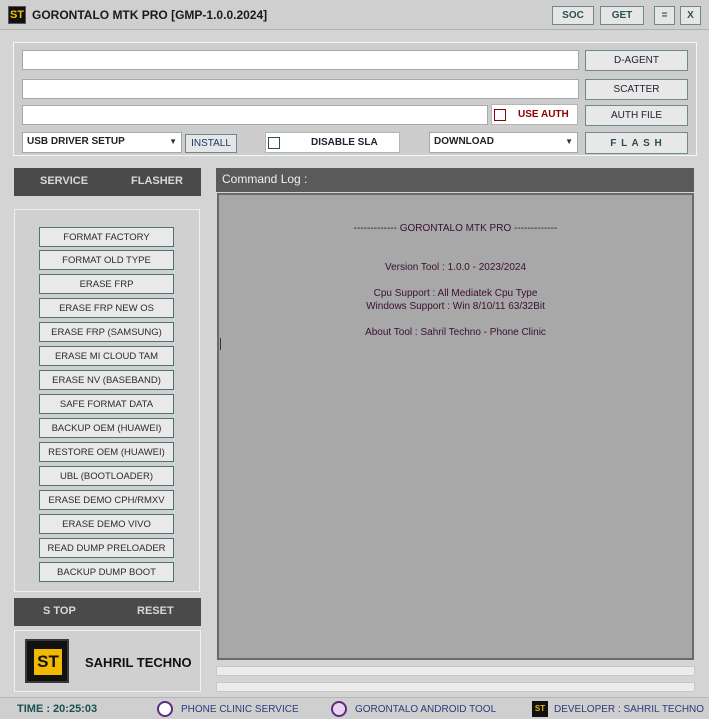 The image size is (709, 719). I want to click on log-header: Command Log :, so click(455, 180).